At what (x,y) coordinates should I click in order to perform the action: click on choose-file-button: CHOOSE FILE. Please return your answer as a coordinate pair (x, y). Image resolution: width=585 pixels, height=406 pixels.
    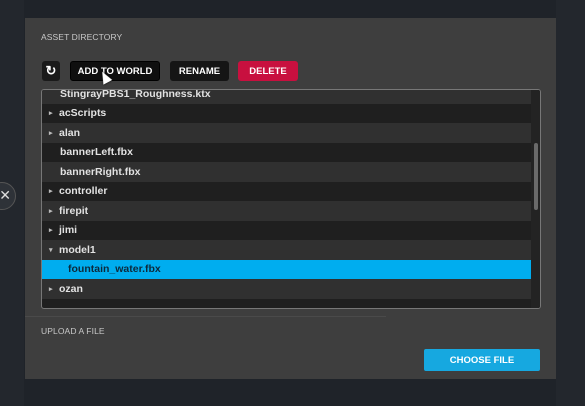
    Looking at the image, I should click on (482, 360).